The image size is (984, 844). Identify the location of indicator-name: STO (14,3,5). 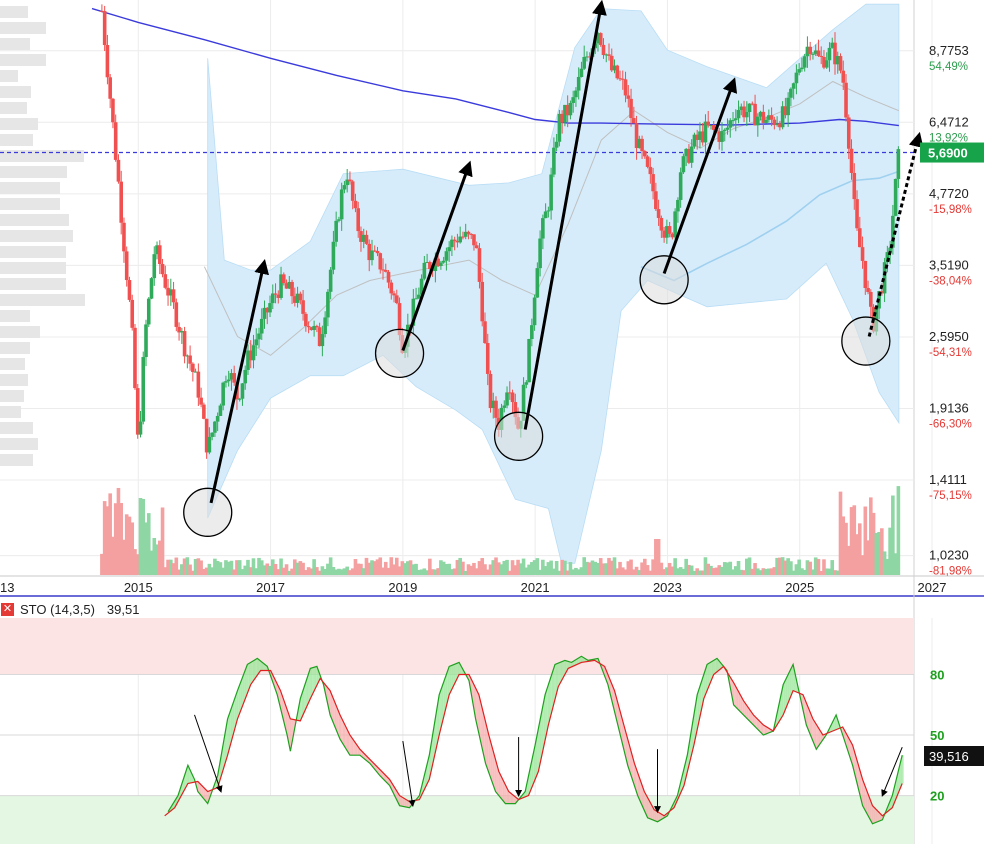
(57, 609).